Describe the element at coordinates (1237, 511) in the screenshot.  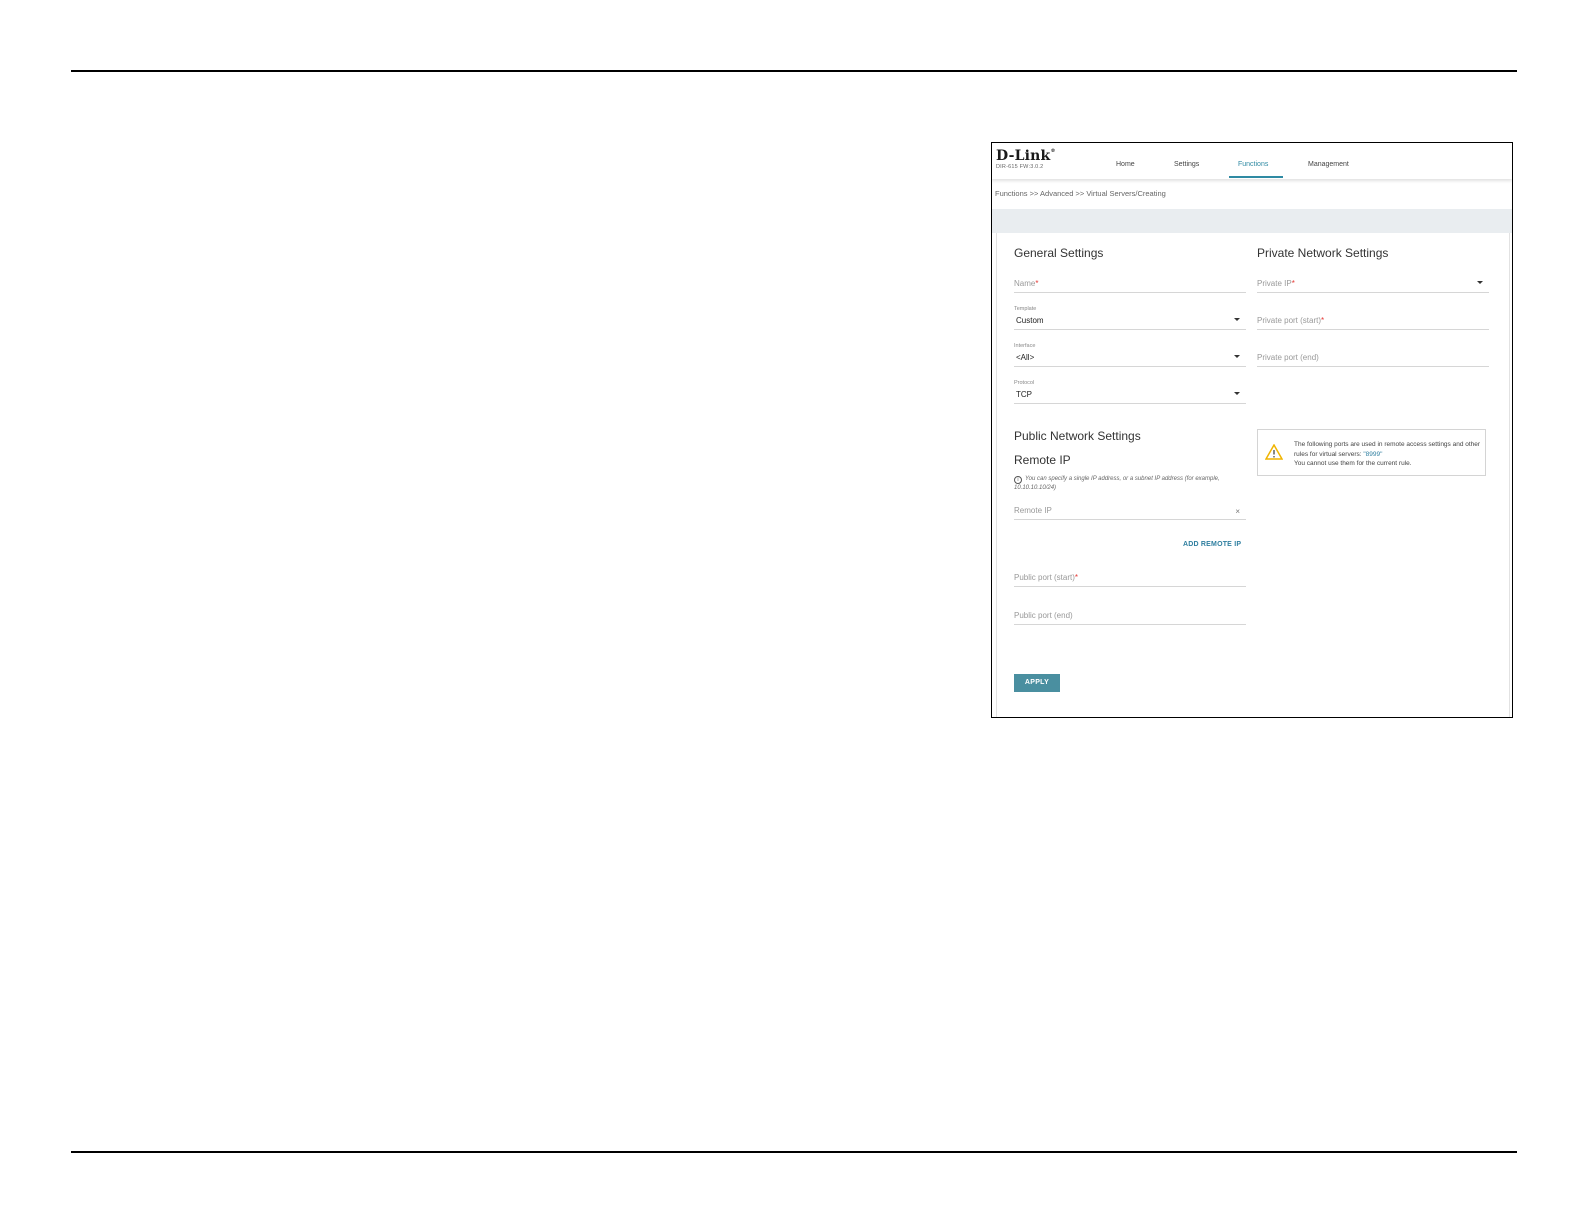
I see `clear-icon: ×` at that location.